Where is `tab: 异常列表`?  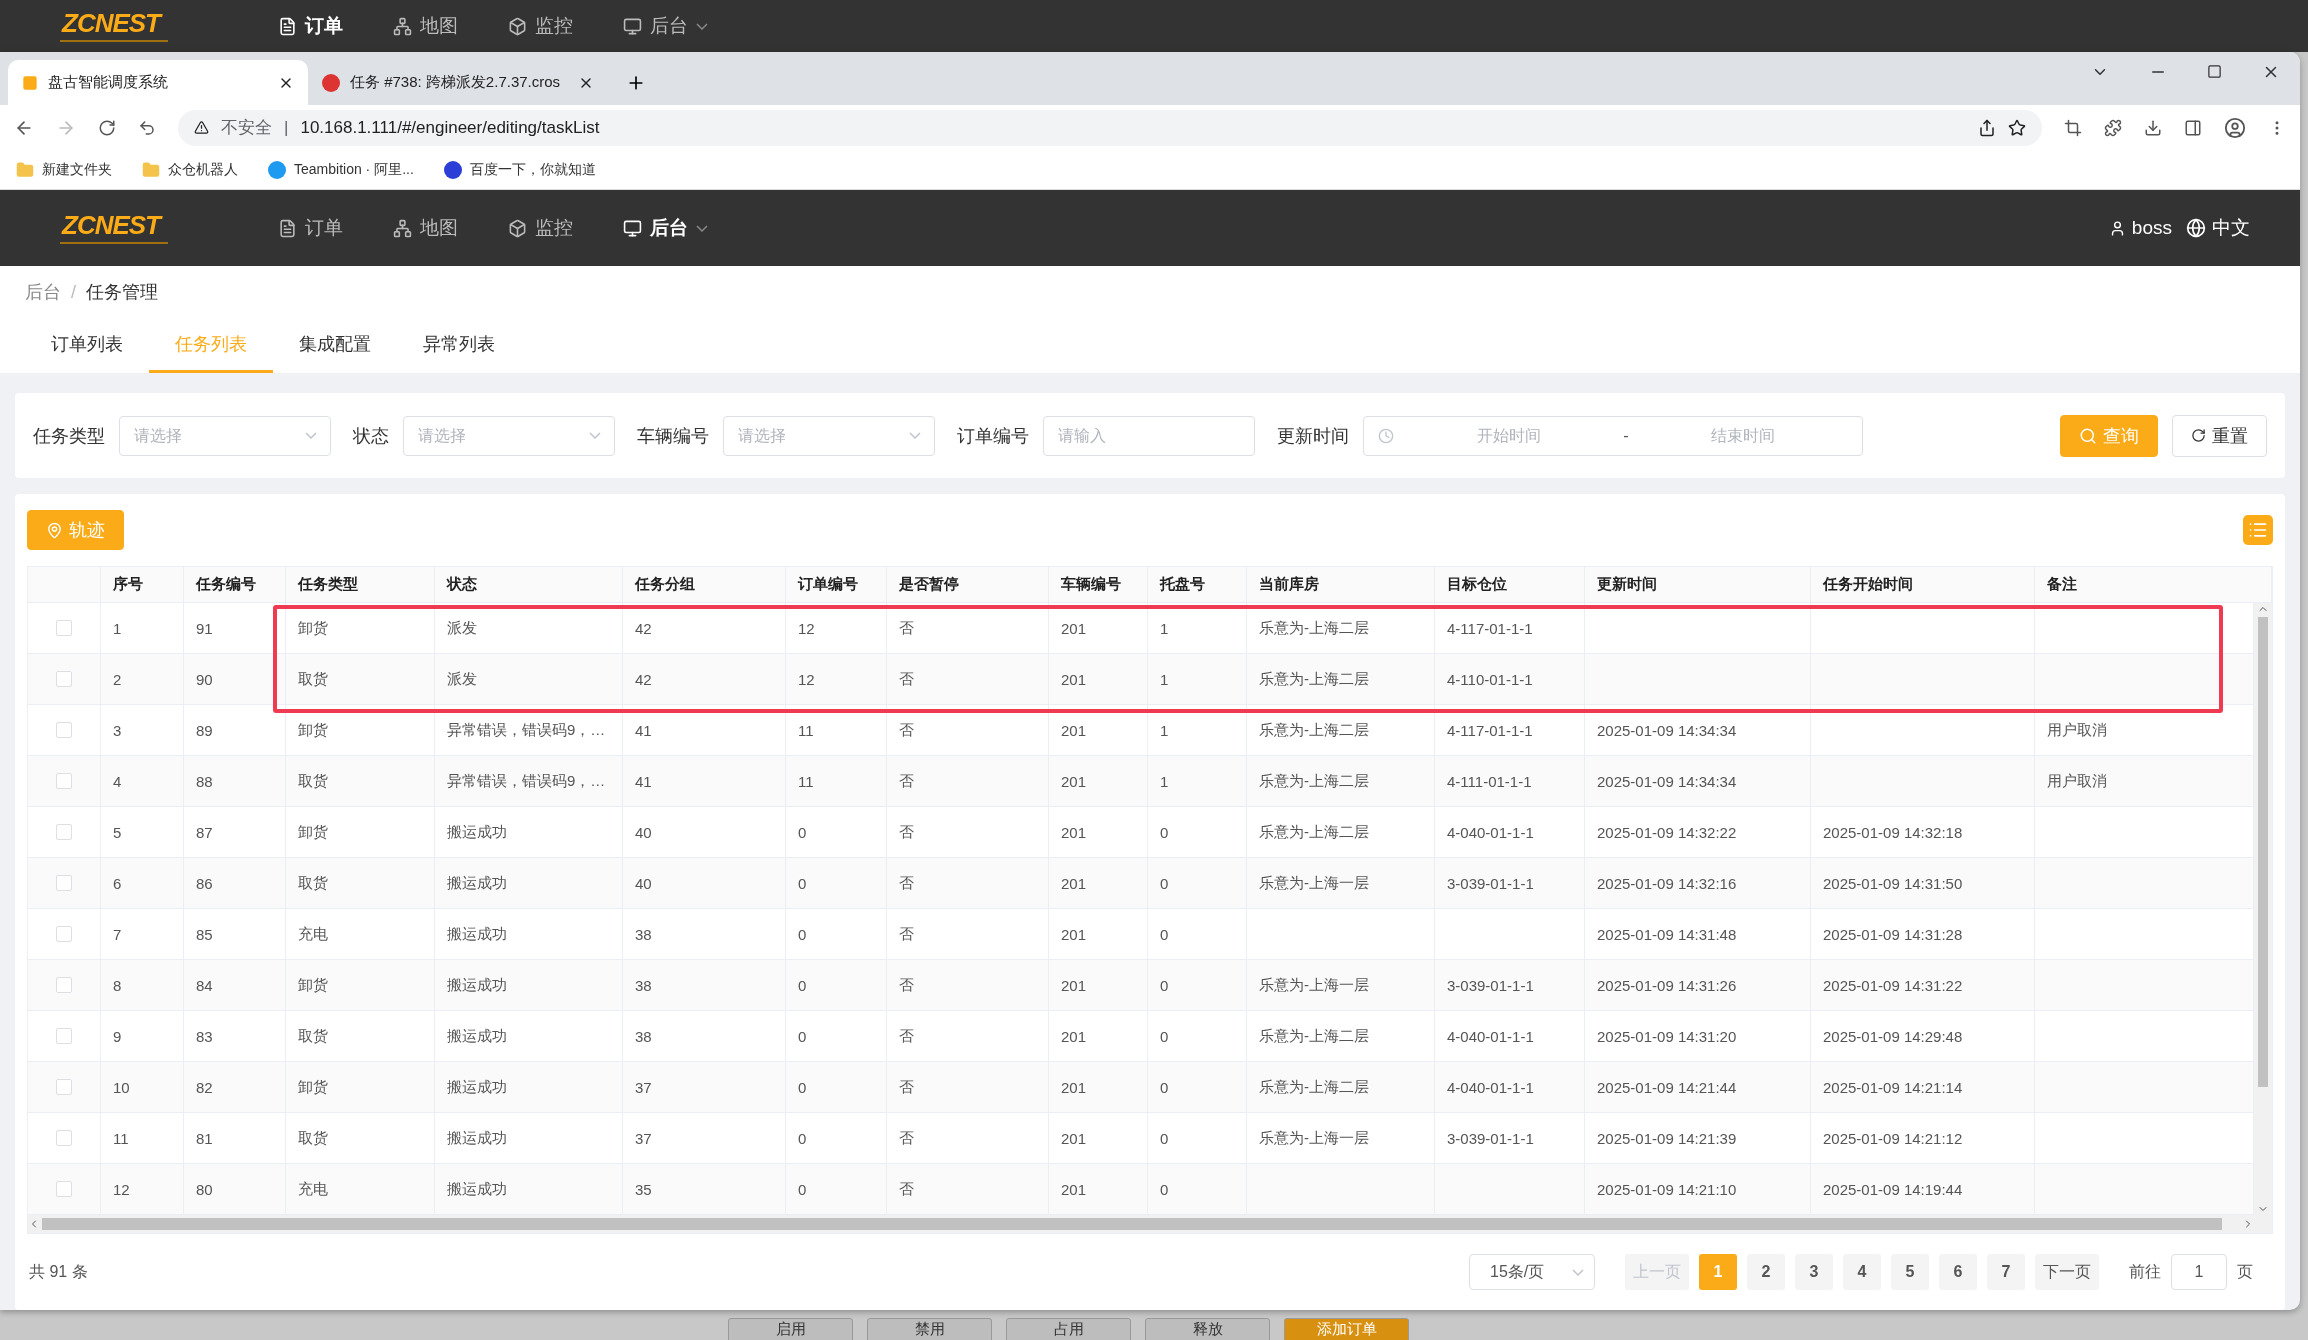 tab: 异常列表 is located at coordinates (459, 344).